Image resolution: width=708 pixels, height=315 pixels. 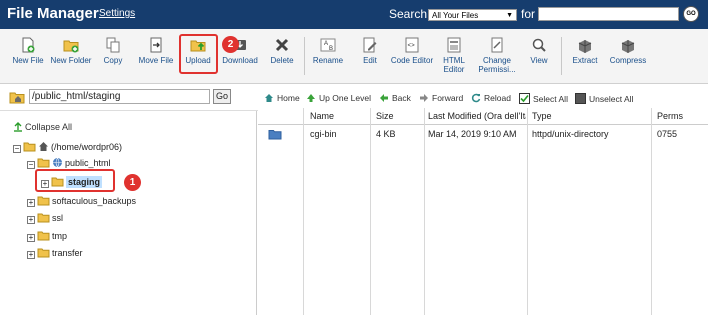 What do you see at coordinates (370, 45) in the screenshot?
I see `edit-icon` at bounding box center [370, 45].